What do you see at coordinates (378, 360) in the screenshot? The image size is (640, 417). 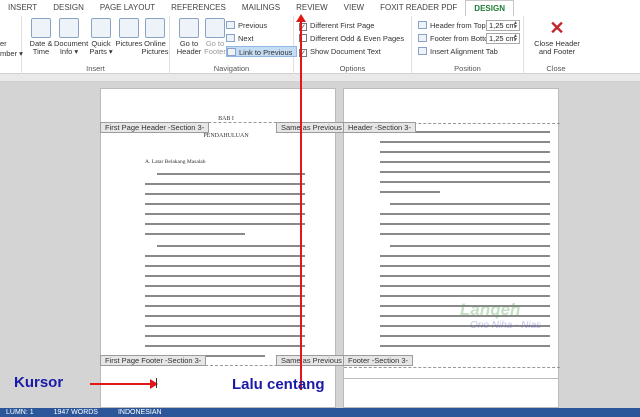 I see `footer-section-tag: Footer -Section 3-` at bounding box center [378, 360].